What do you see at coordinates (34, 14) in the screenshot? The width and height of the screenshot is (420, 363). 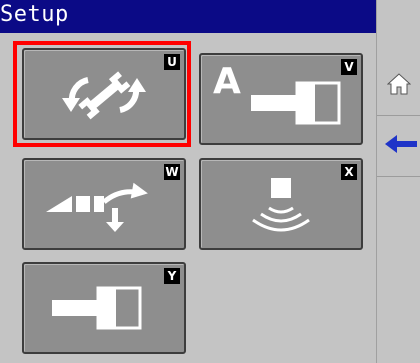 I see `page-title: Setup` at bounding box center [34, 14].